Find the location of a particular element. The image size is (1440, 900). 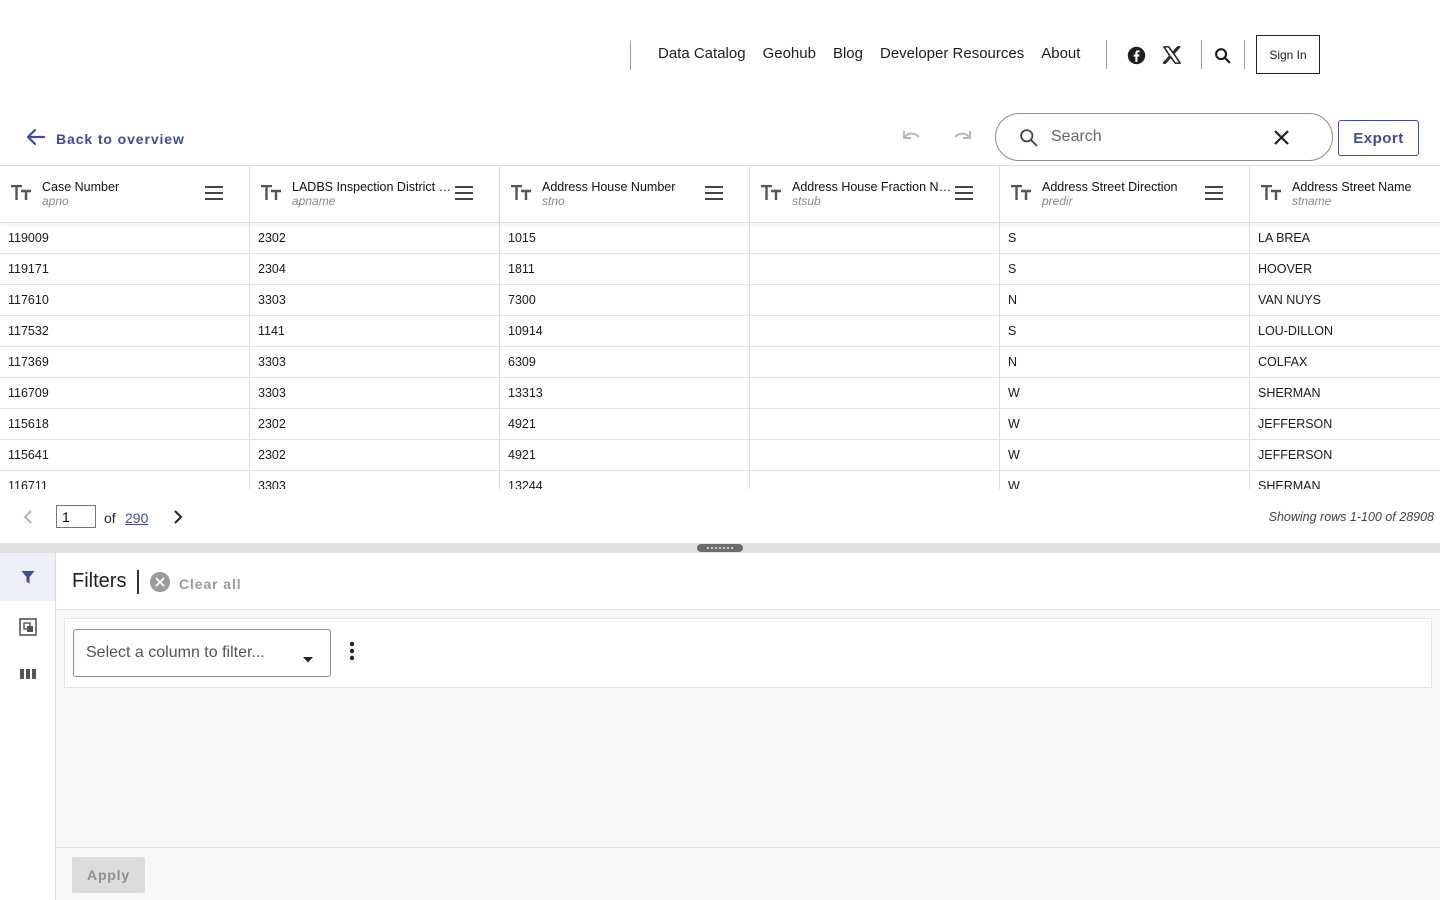

page-number-input is located at coordinates (76, 516).